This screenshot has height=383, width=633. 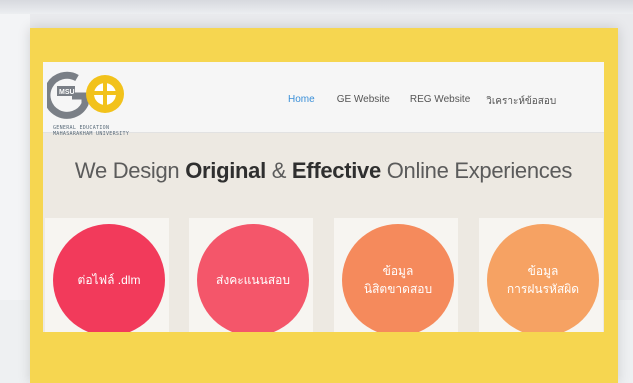 I want to click on dlm-file-button: ต่อไฟล์ .dlm, so click(x=109, y=278).